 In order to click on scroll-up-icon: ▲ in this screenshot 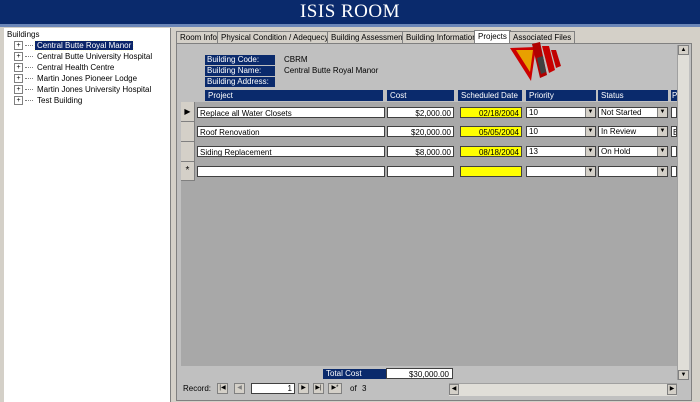, I will do `click(683, 50)`.